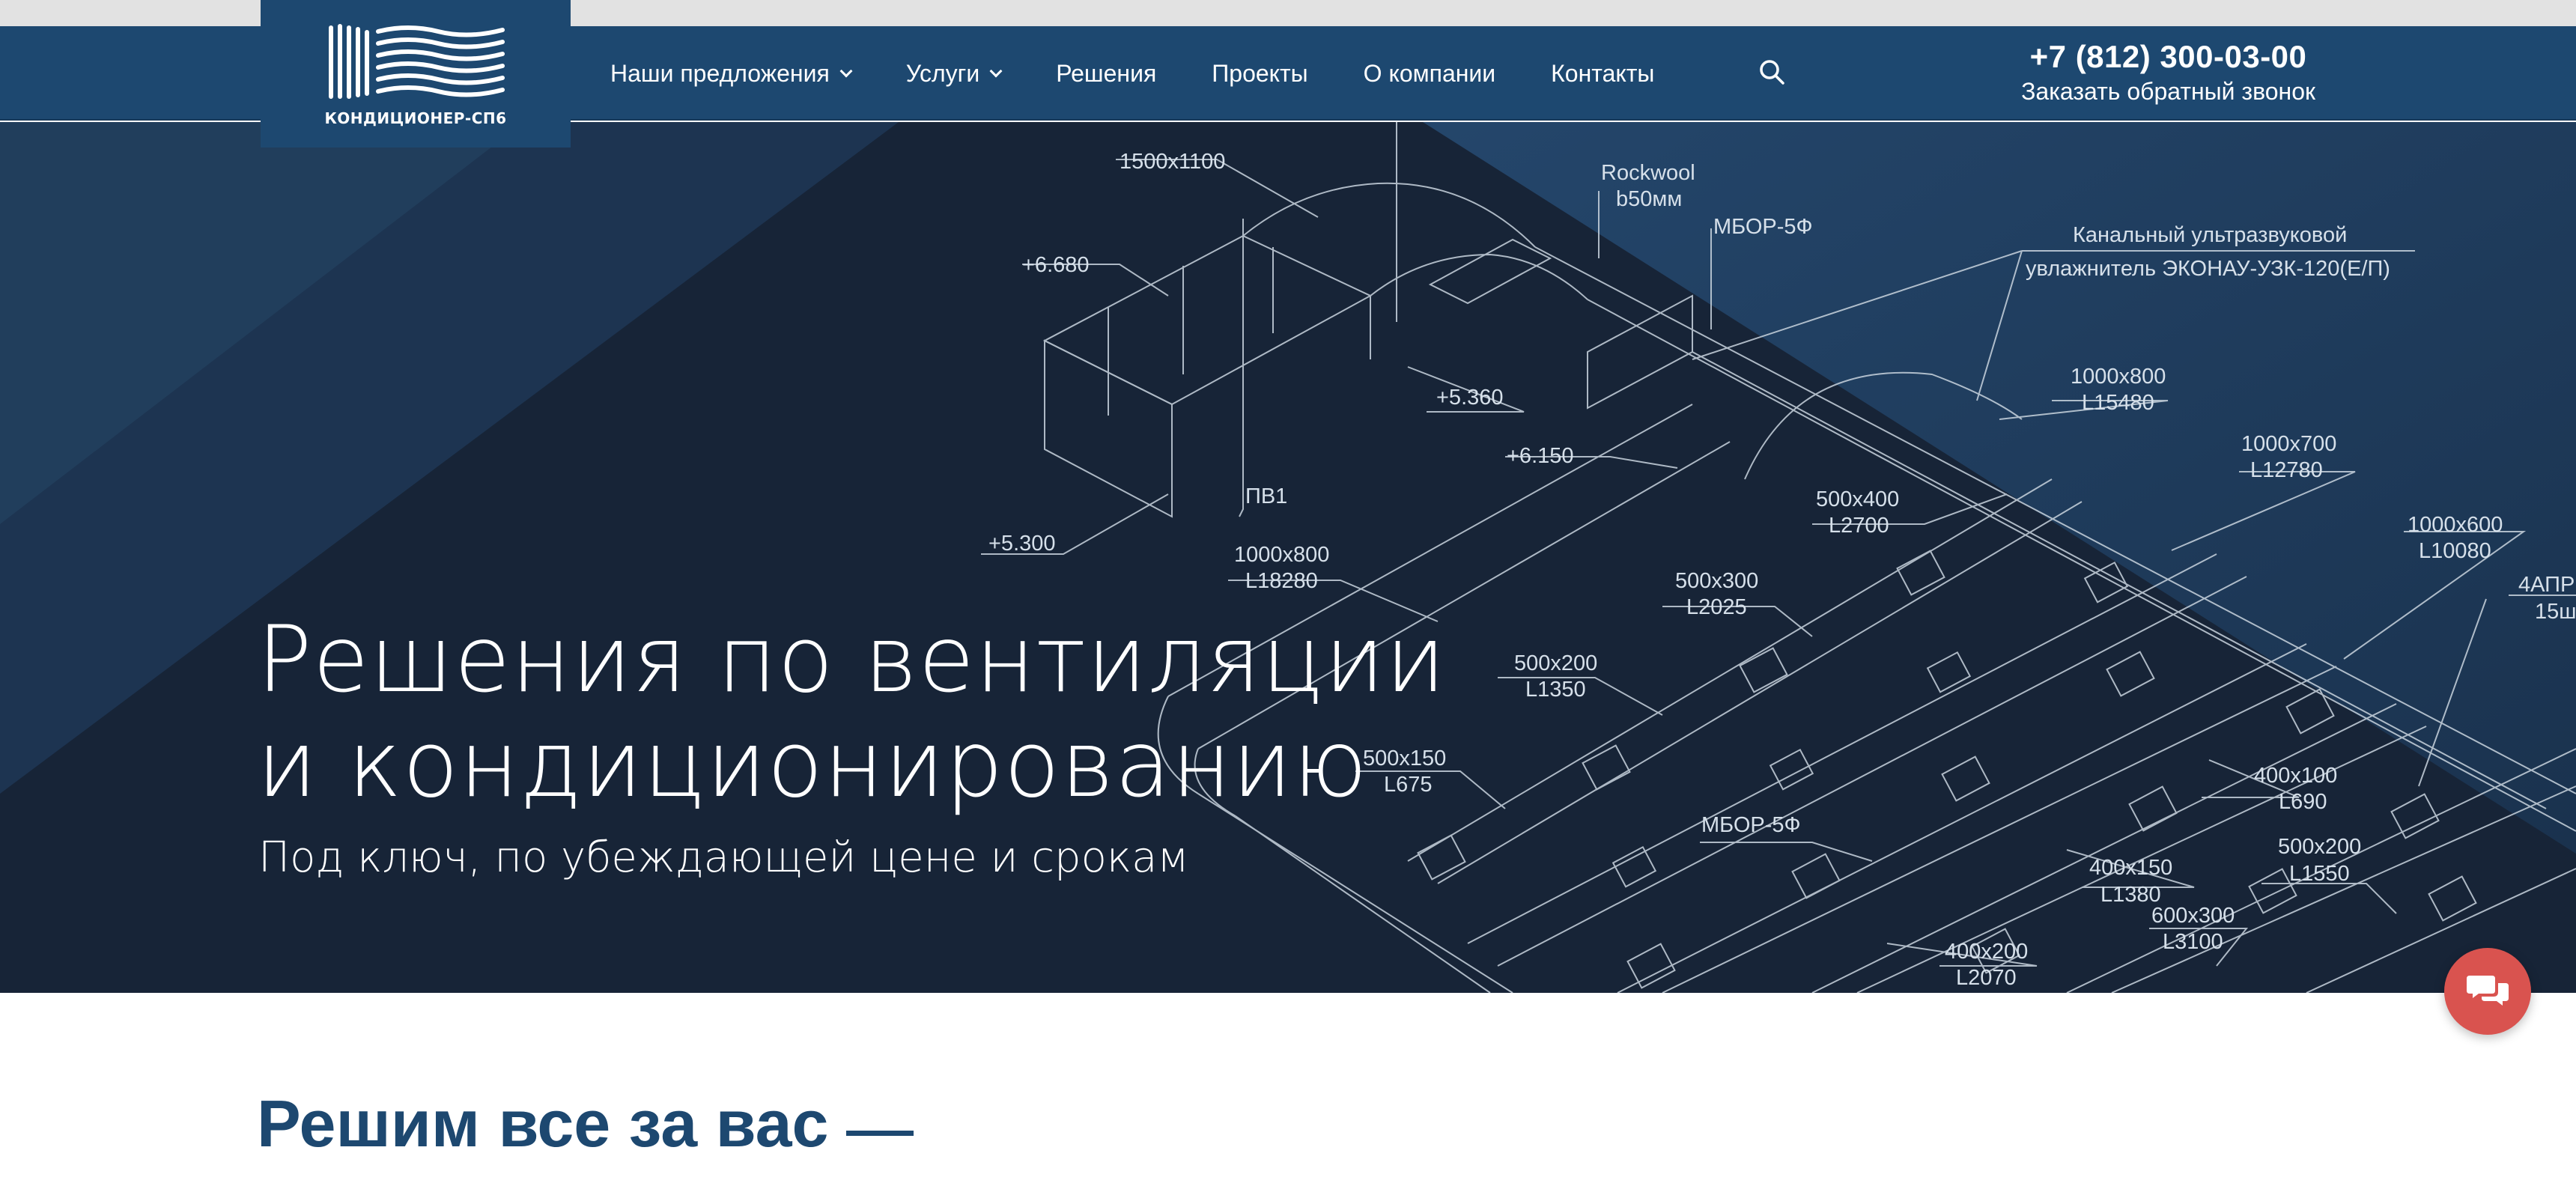  I want to click on logo-text: КОНДИЦИОНЕР-СП6, so click(415, 118).